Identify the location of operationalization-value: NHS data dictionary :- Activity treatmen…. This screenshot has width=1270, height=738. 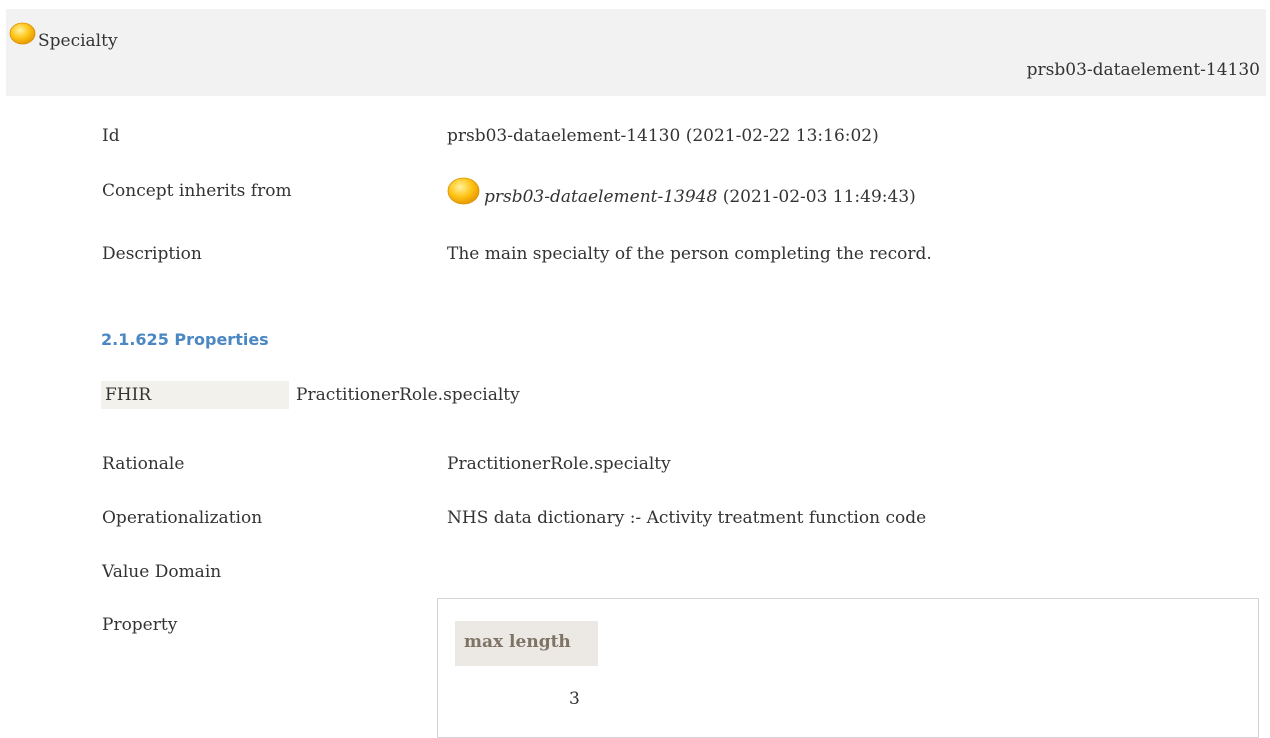
(687, 518).